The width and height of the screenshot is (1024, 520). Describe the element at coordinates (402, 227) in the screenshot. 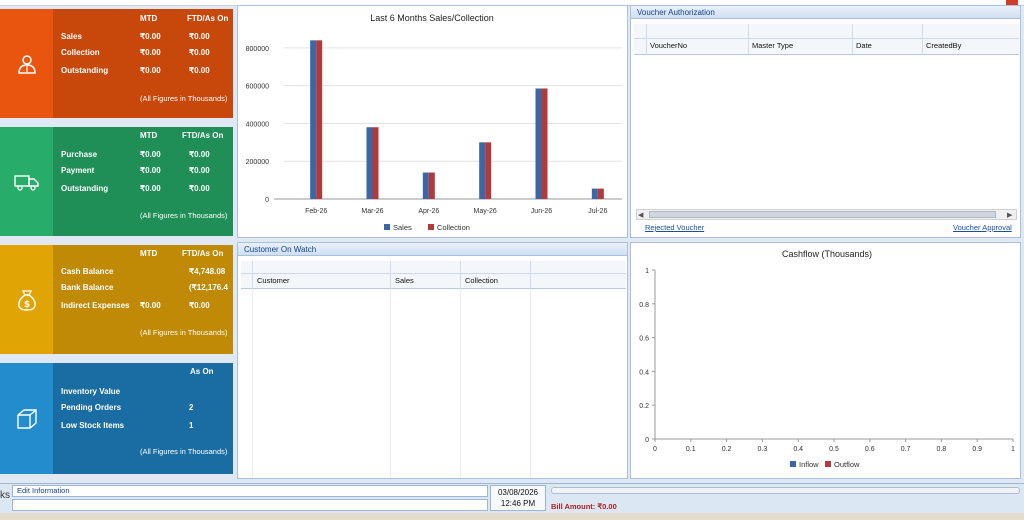

I see `legend-label: Sales` at that location.